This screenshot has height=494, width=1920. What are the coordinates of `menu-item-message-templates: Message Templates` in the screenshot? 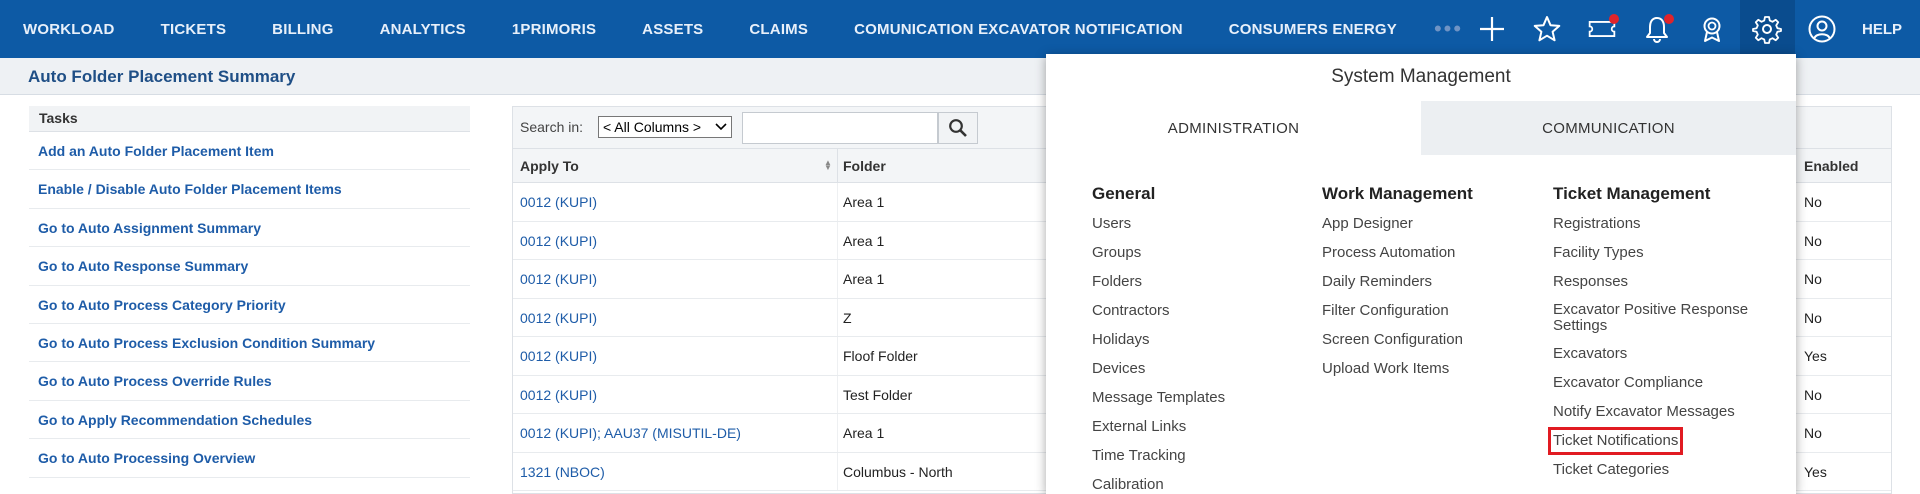 It's located at (1197, 398).